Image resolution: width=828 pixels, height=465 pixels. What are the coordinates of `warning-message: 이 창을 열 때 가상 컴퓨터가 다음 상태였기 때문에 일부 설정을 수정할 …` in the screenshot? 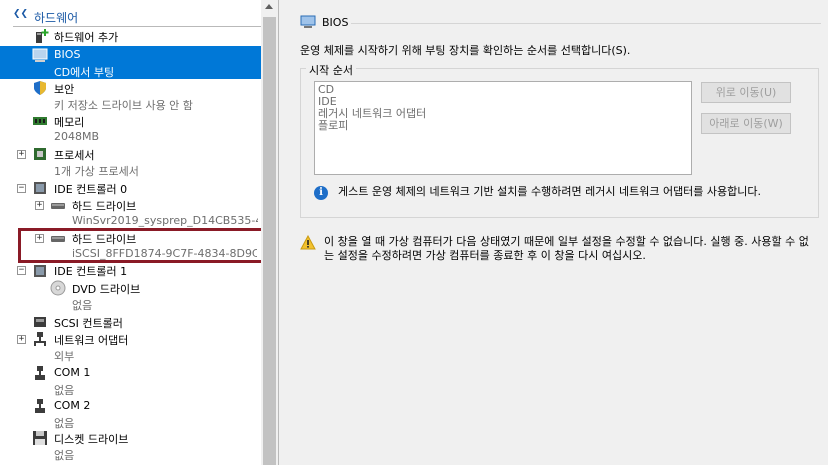 It's located at (566, 248).